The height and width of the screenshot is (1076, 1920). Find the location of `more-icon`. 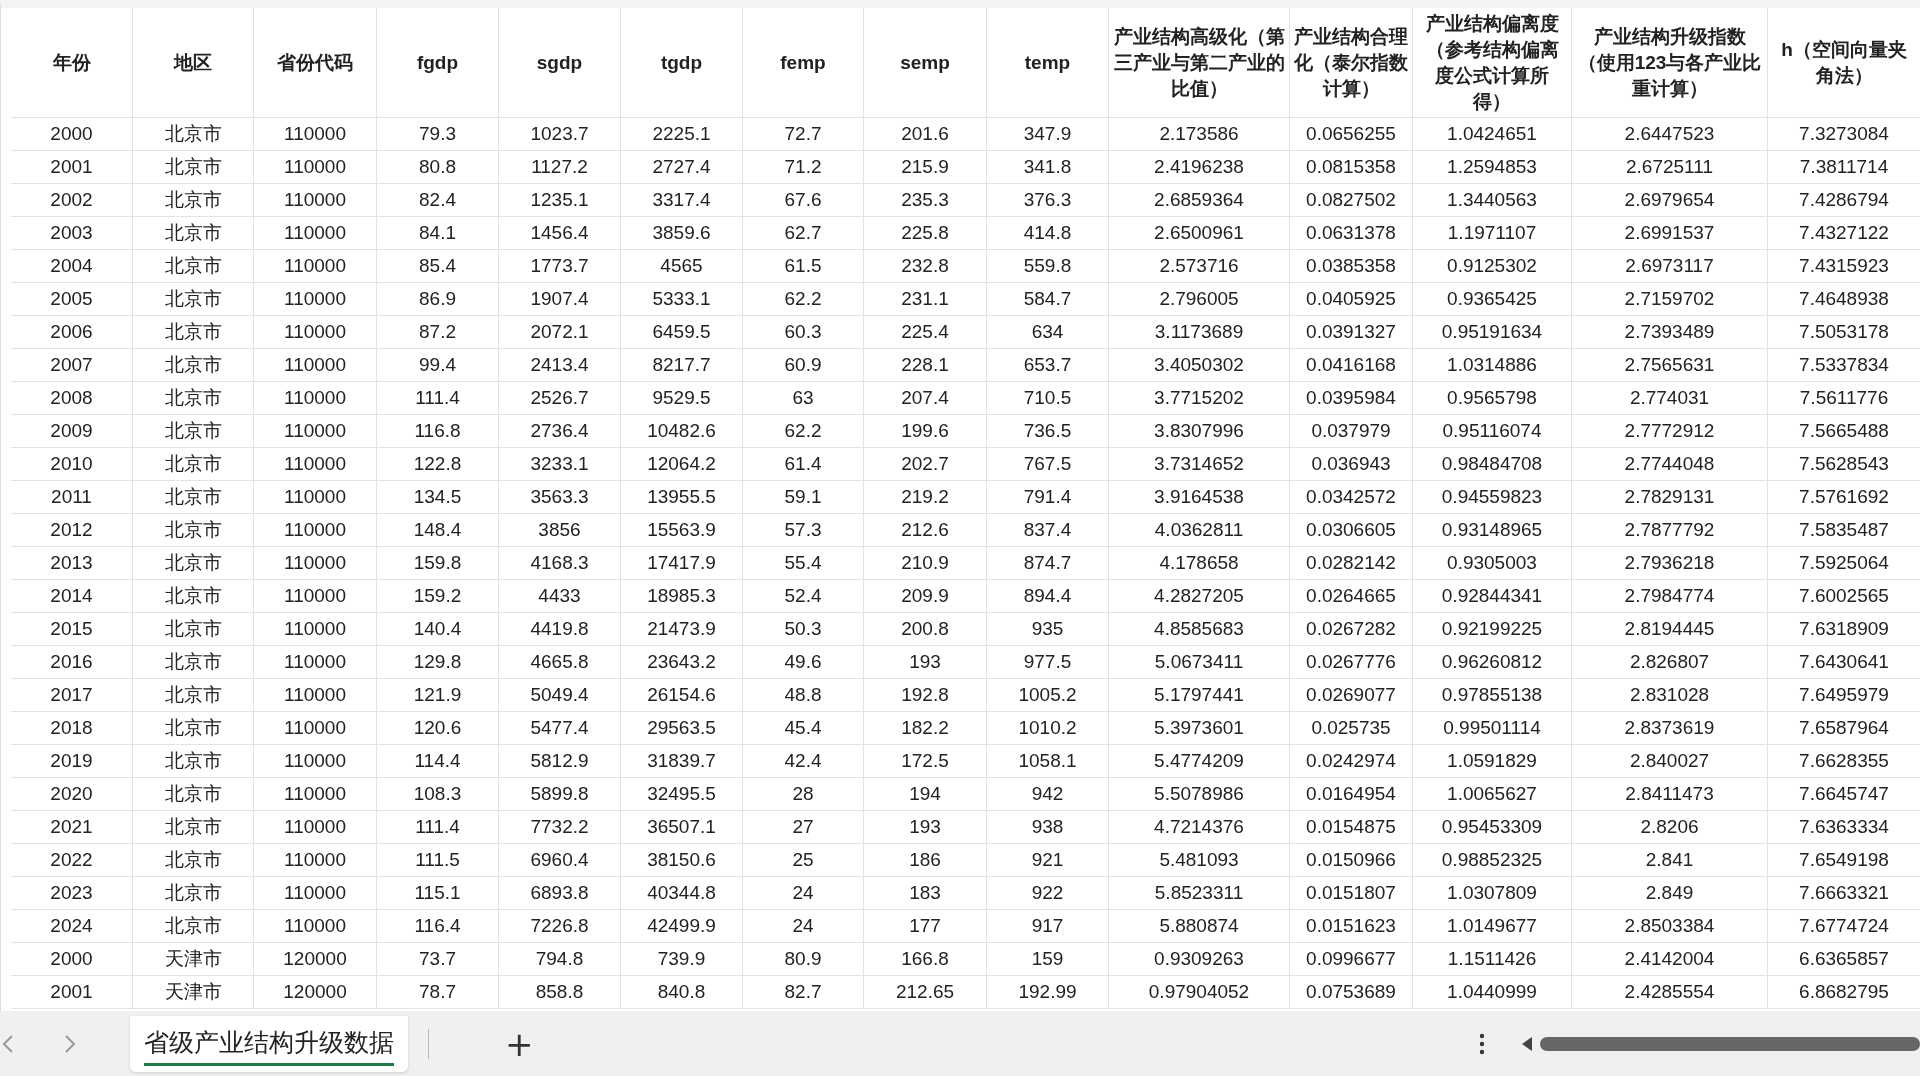

more-icon is located at coordinates (1482, 1043).